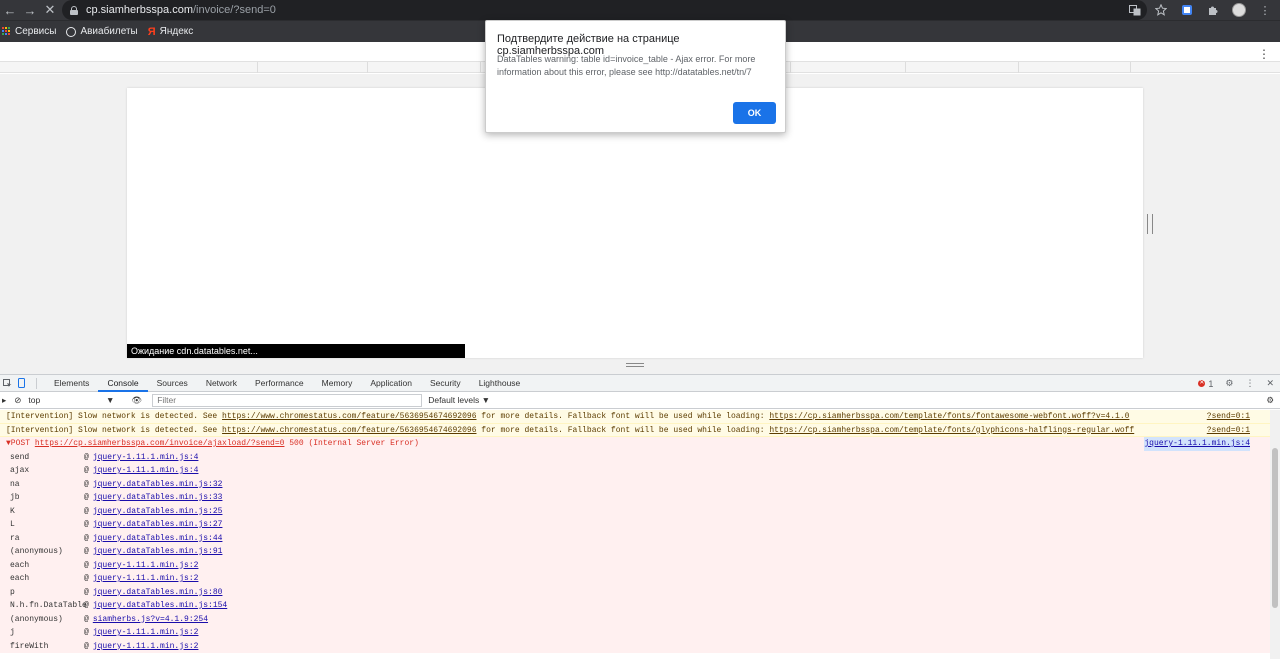 This screenshot has height=659, width=1280. Describe the element at coordinates (102, 31) in the screenshot. I see `bookmark-avia: Авиабилеты` at that location.